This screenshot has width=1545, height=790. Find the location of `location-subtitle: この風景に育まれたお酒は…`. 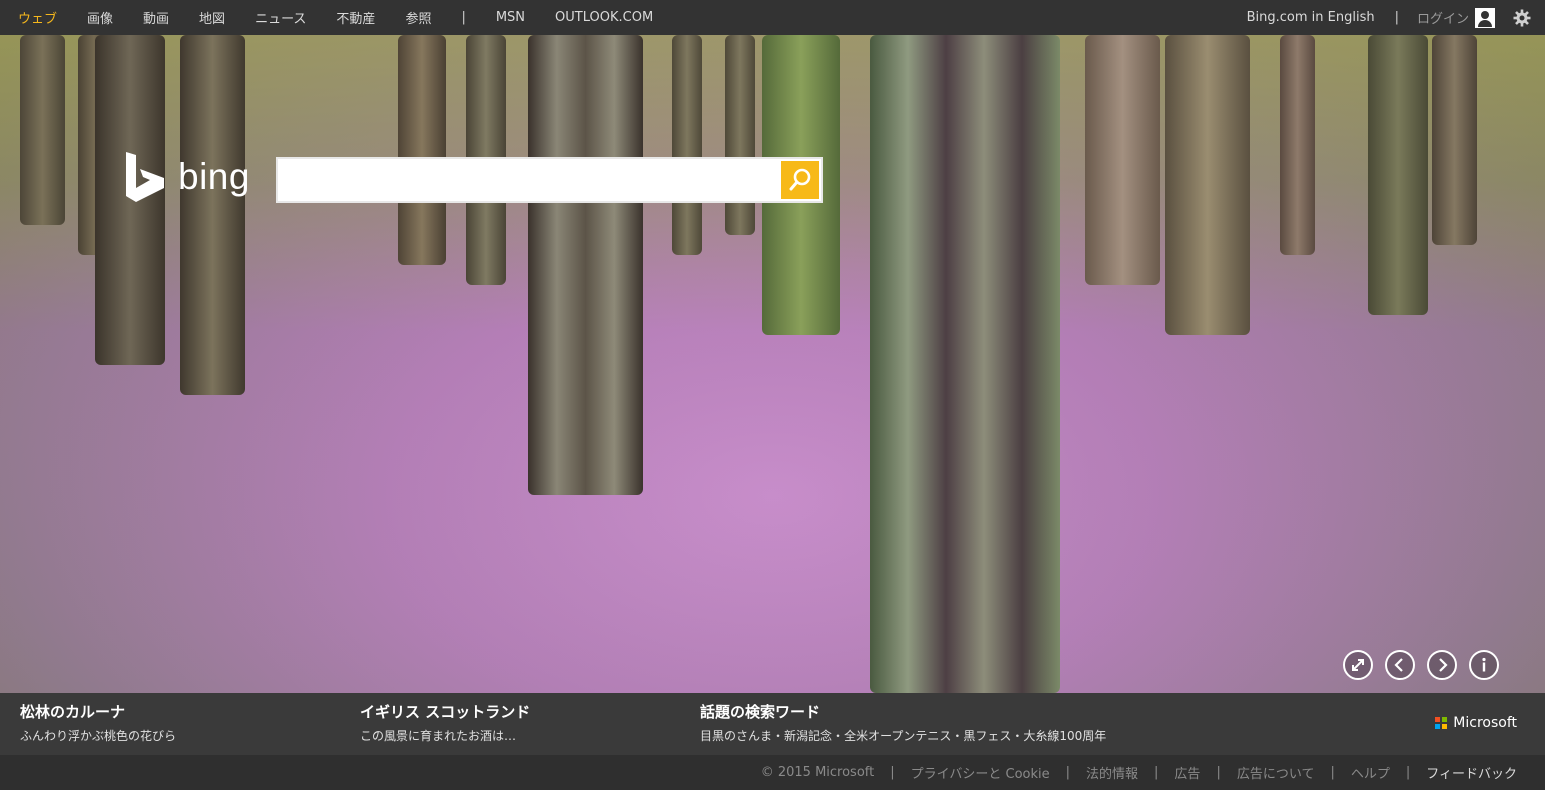

location-subtitle: この風景に育まれたお酒は… is located at coordinates (438, 736).